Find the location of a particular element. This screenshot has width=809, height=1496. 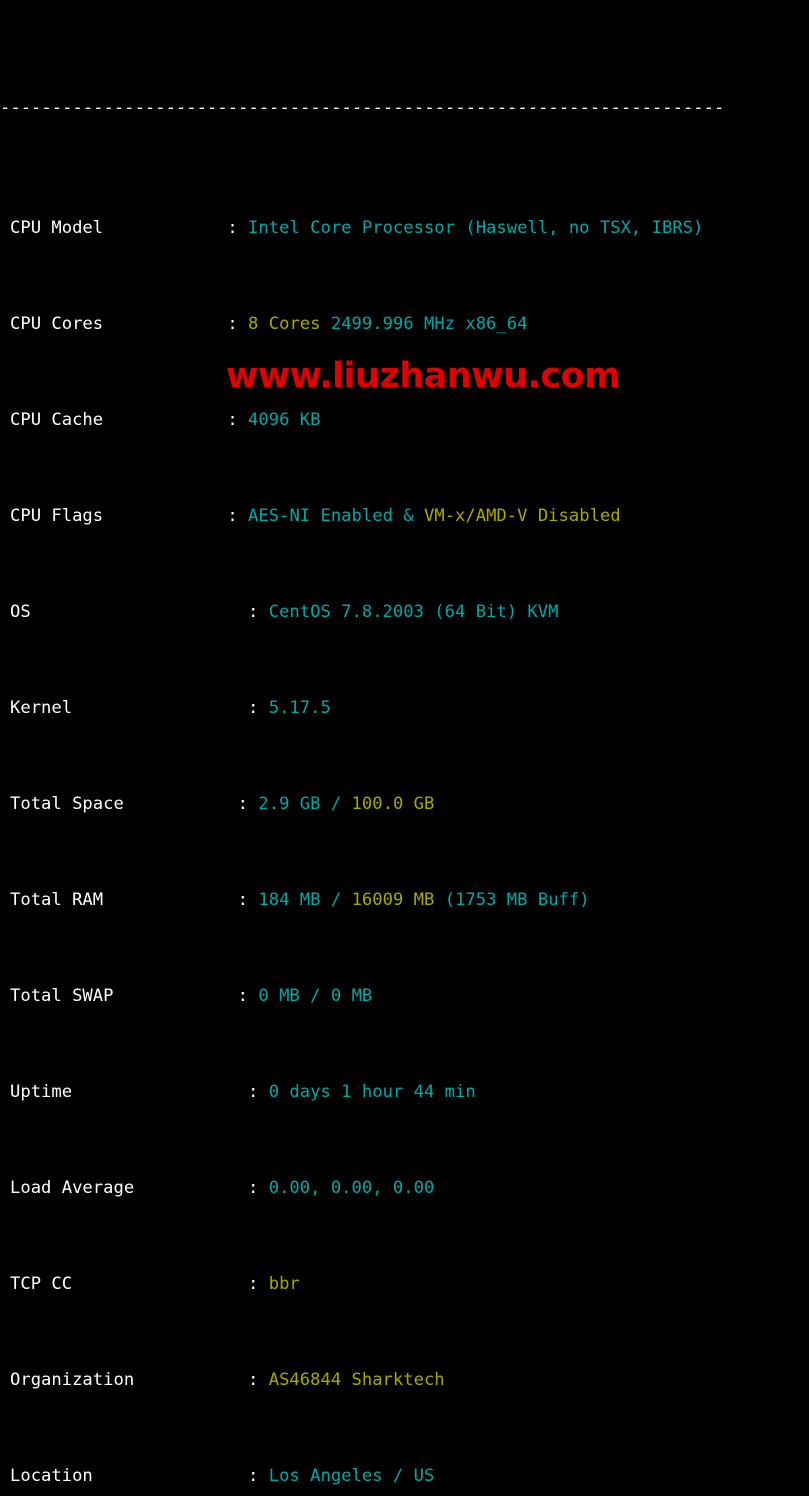

label-load-average: Load Average is located at coordinates (72, 1188).